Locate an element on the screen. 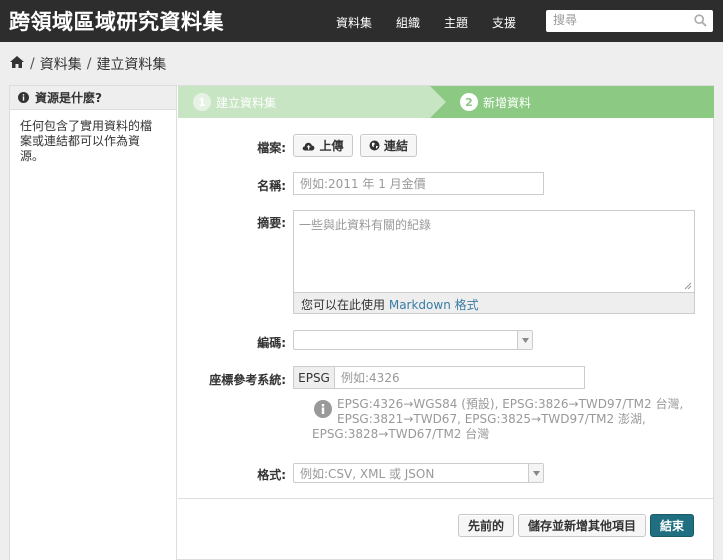 This screenshot has width=723, height=560. sidebar-text-line: 源。 is located at coordinates (32, 156).